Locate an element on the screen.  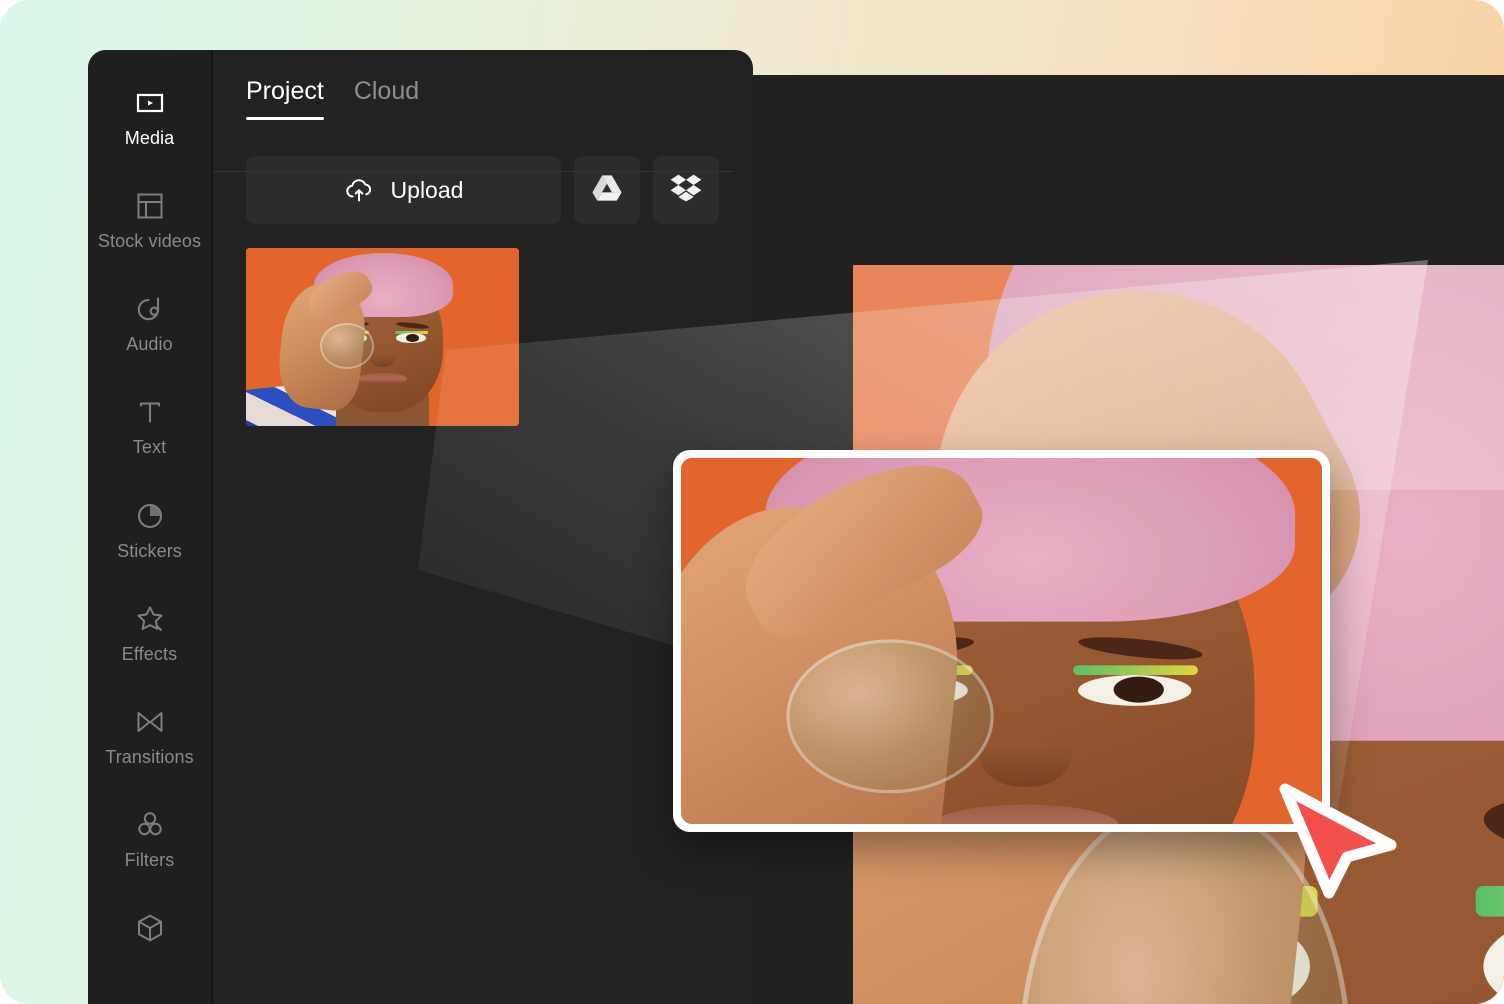
tabs-divider is located at coordinates (473, 171).